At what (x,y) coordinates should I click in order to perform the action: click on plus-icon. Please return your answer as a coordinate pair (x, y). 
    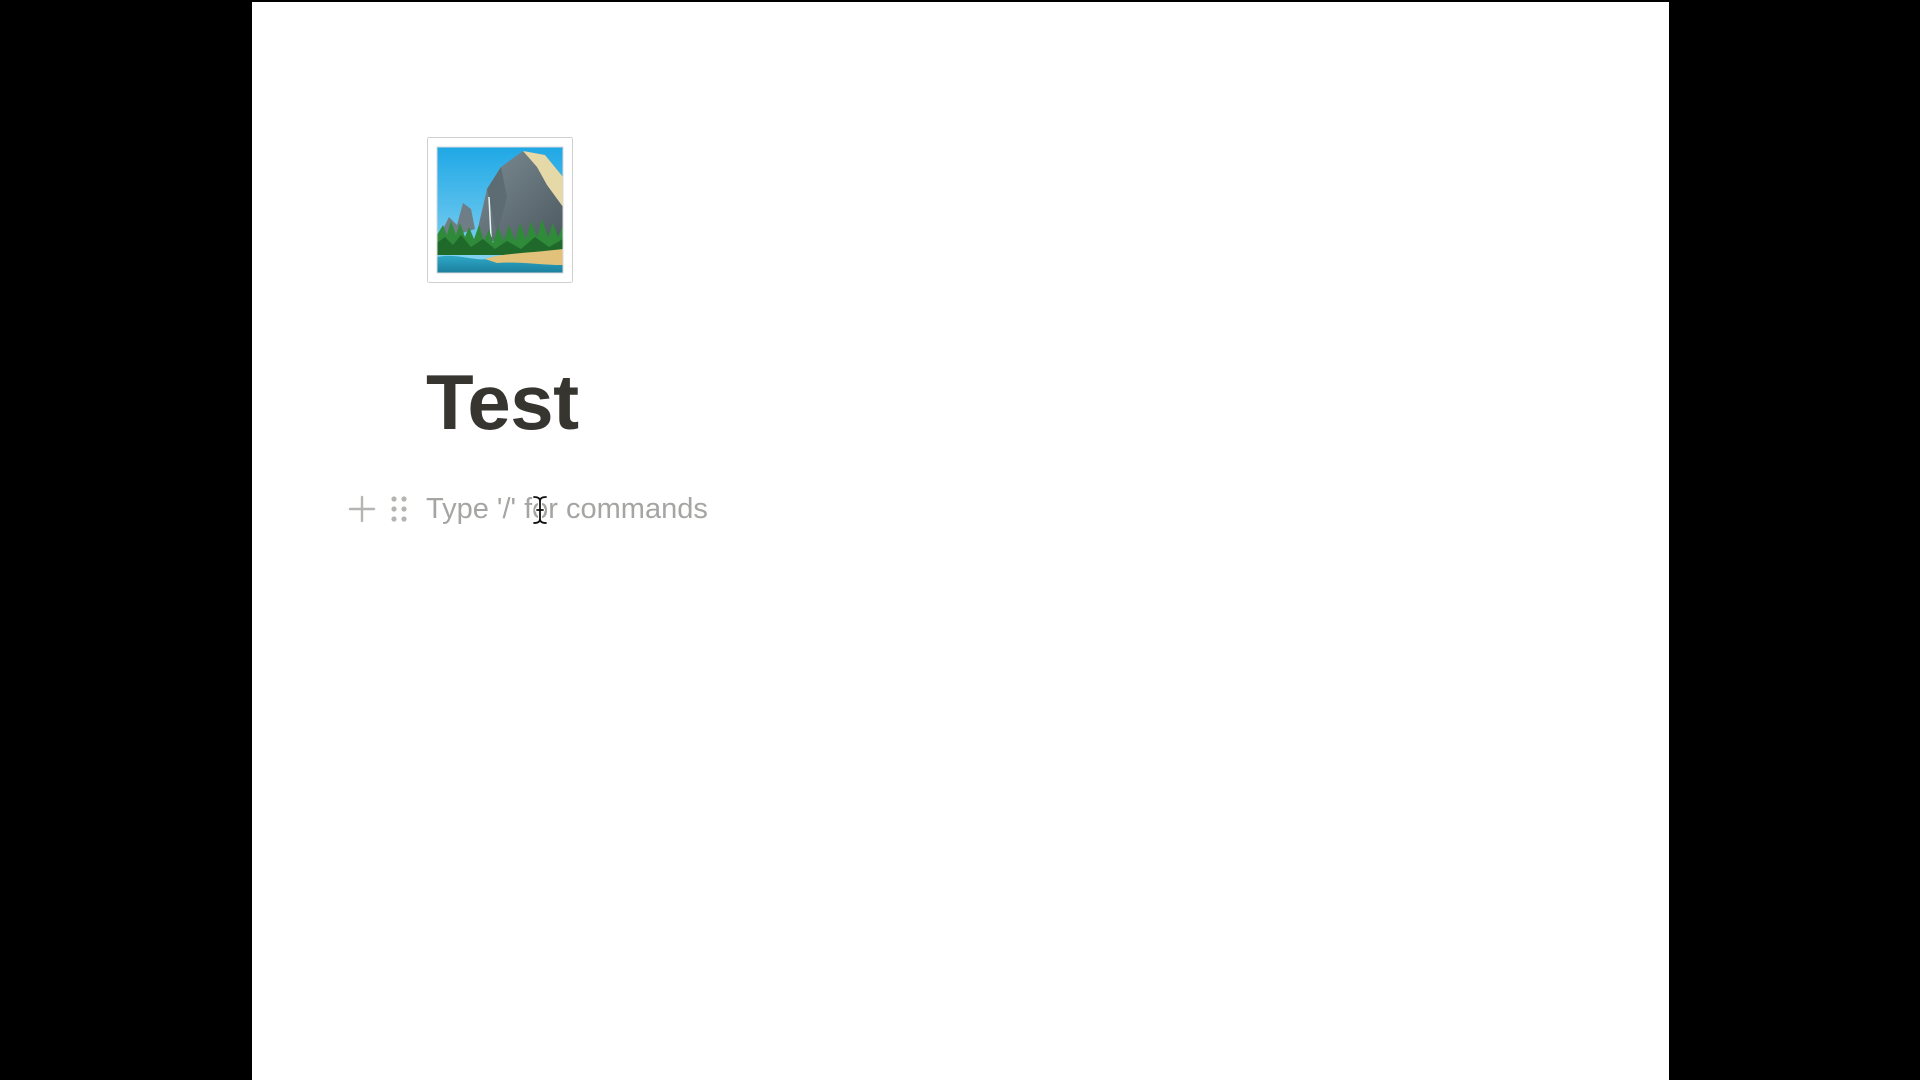
    Looking at the image, I should click on (362, 509).